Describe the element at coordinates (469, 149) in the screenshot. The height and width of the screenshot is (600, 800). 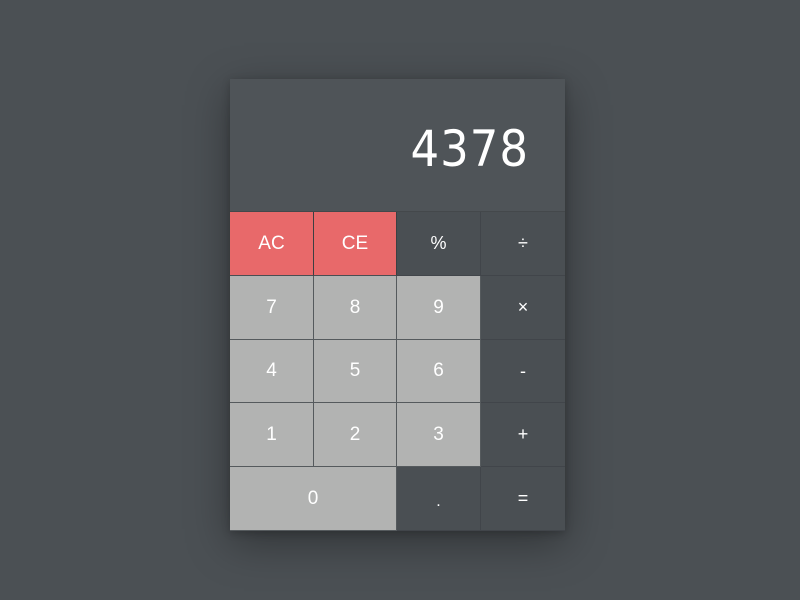
I see `display-value: 4378` at that location.